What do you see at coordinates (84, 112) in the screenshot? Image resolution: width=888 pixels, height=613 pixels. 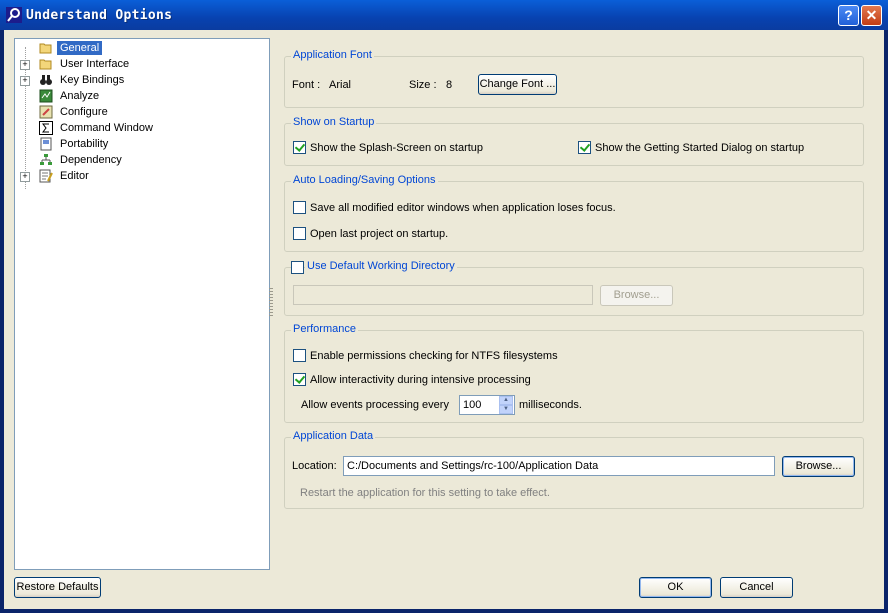 I see `tree-item-label: Configure` at bounding box center [84, 112].